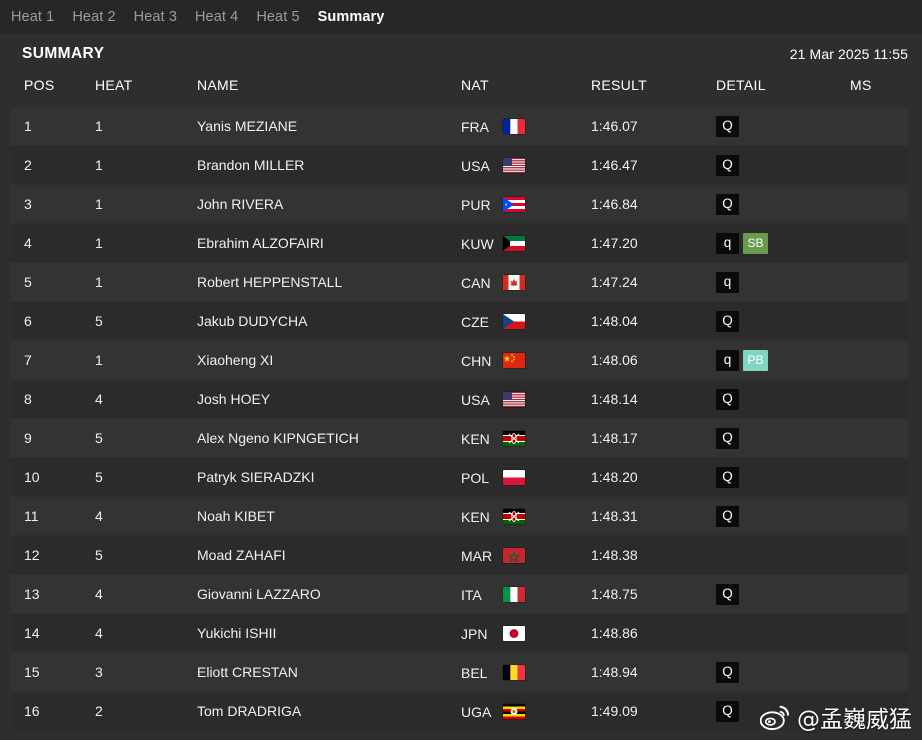 This screenshot has width=922, height=740. Describe the element at coordinates (146, 477) in the screenshot. I see `cell-heat: 5` at that location.